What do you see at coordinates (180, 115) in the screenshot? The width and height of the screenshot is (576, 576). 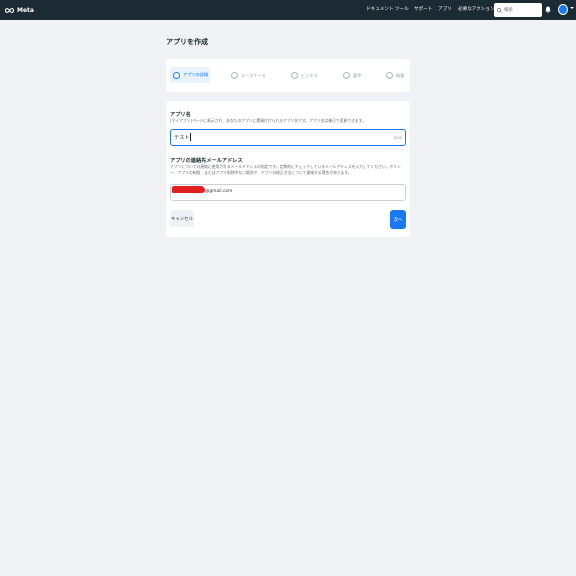 I see `app-name-title: アプリ名` at bounding box center [180, 115].